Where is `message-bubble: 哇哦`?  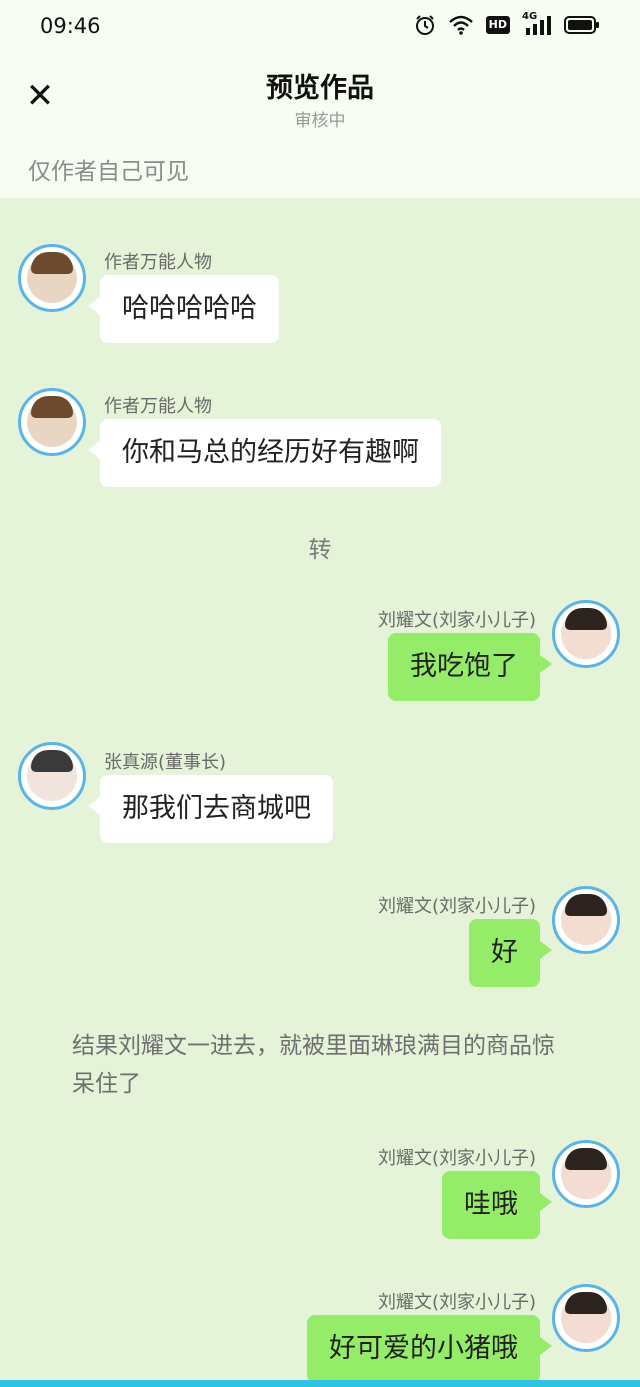
message-bubble: 哇哦 is located at coordinates (497, 1205).